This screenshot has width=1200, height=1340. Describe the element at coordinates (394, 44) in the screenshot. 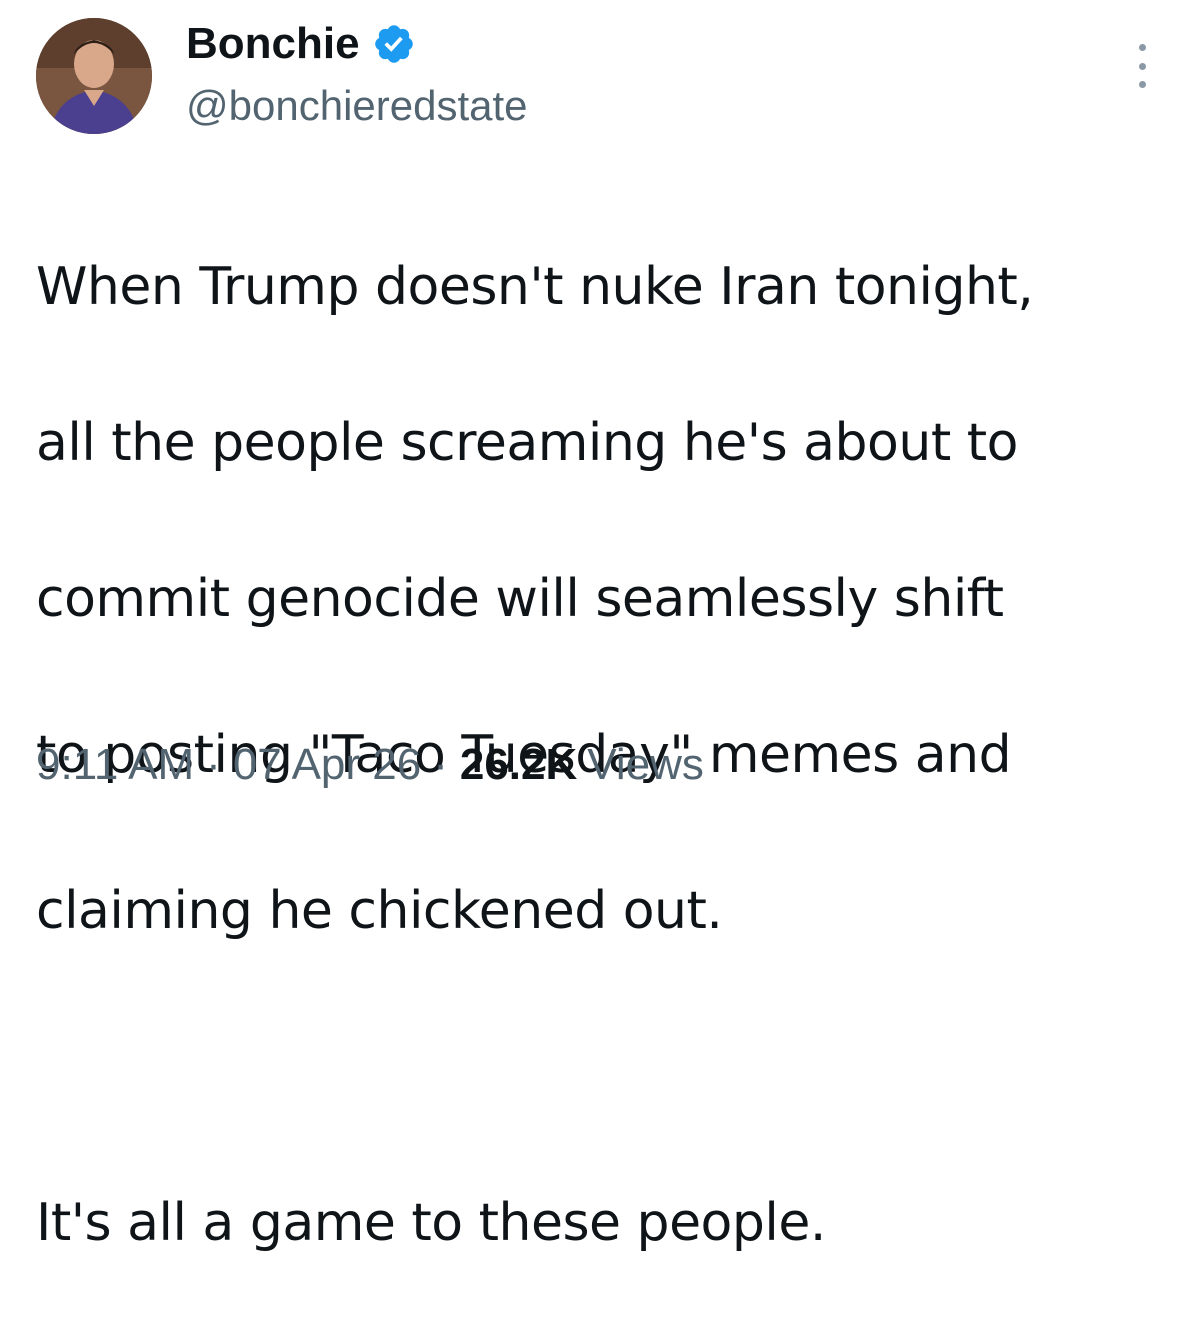

I see `verified-badge-icon` at that location.